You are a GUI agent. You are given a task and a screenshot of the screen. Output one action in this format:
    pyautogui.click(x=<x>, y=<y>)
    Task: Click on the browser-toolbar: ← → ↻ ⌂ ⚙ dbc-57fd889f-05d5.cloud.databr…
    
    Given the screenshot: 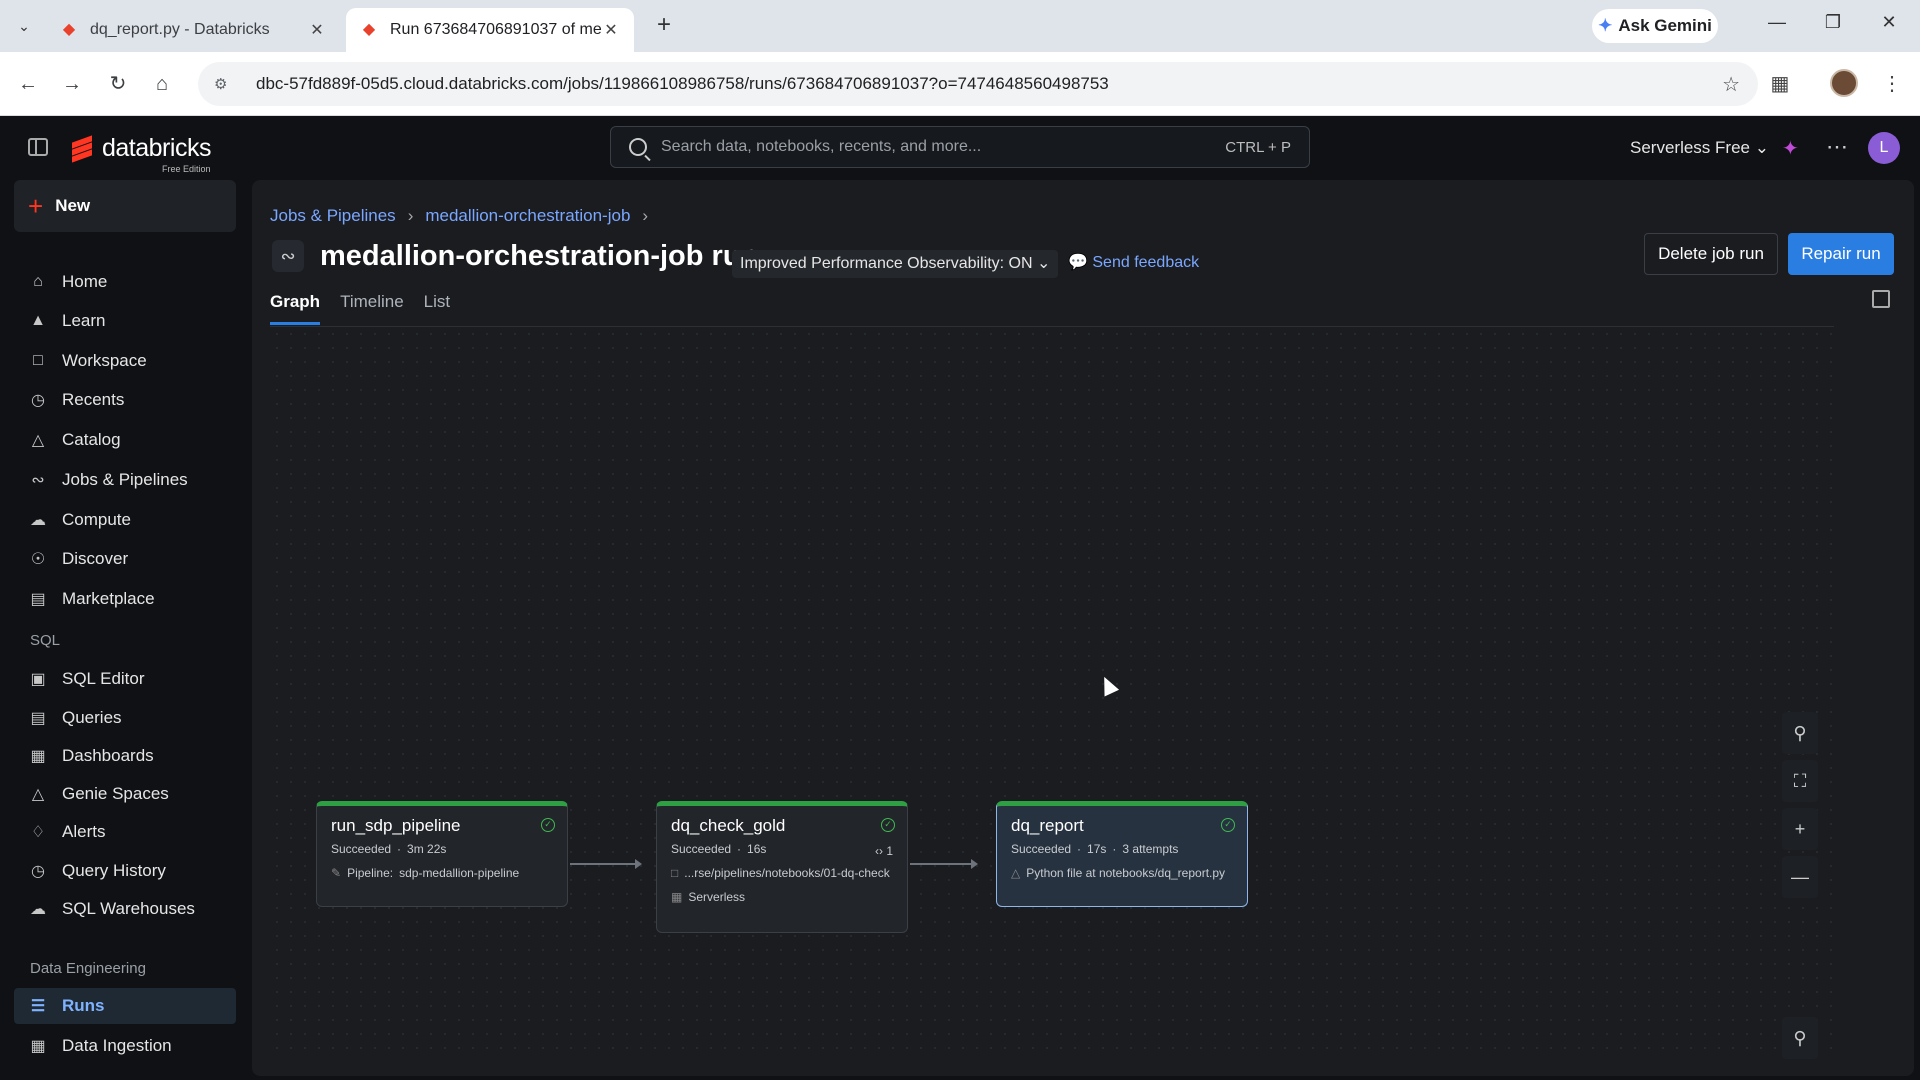 What is the action you would take?
    pyautogui.click(x=960, y=84)
    